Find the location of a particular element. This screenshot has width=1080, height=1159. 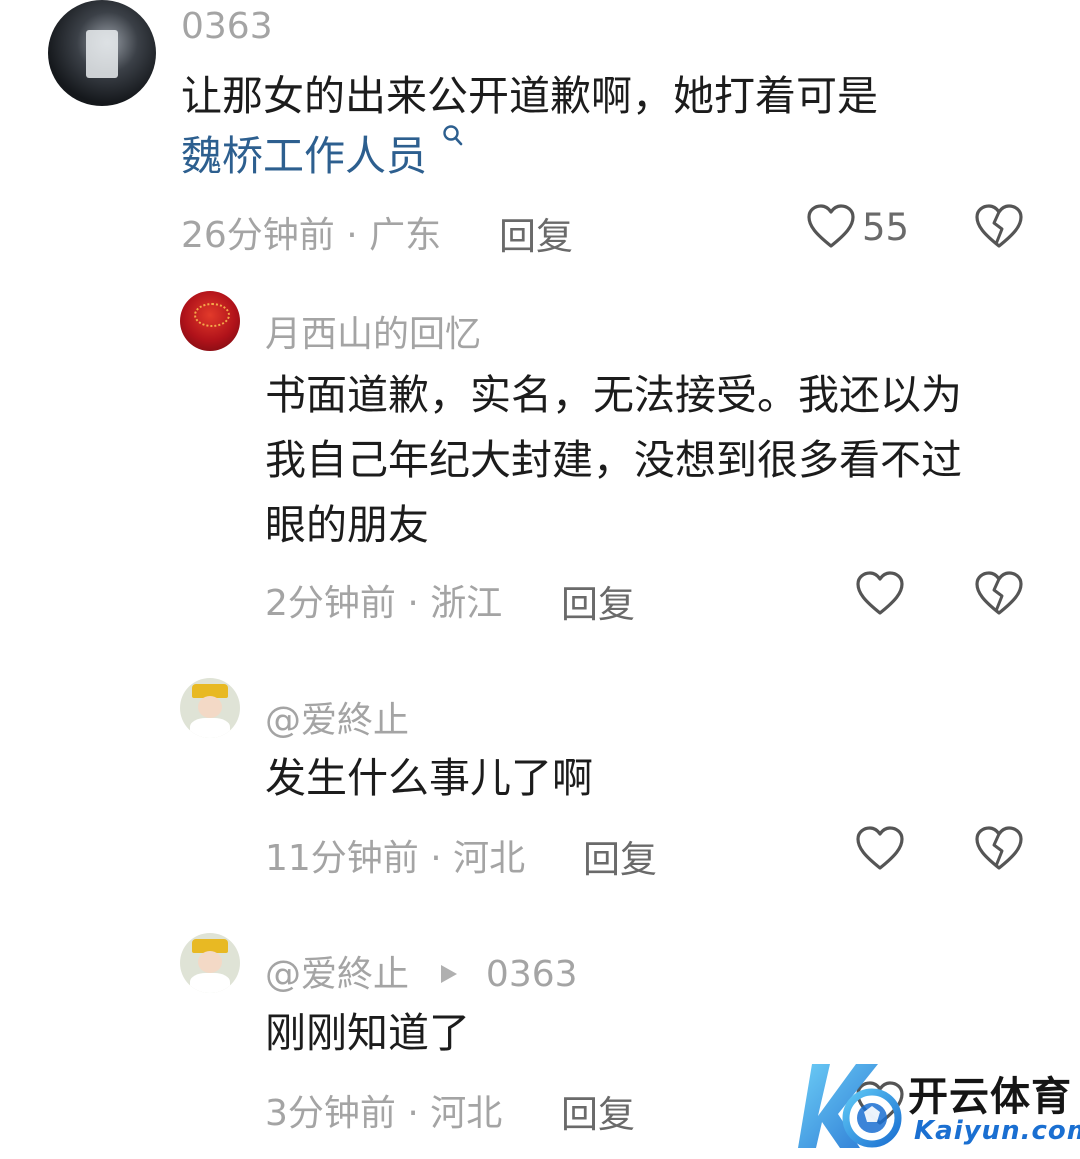

username: 0363 is located at coordinates (227, 26).